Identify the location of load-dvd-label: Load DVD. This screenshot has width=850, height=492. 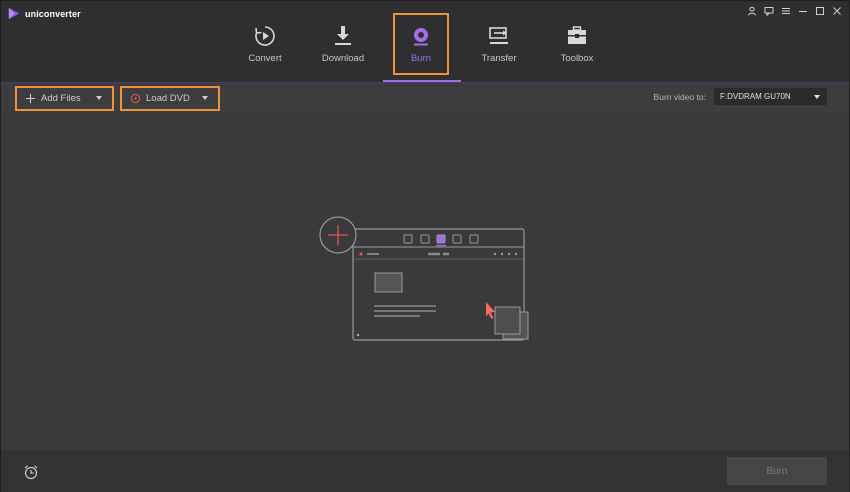
(168, 98).